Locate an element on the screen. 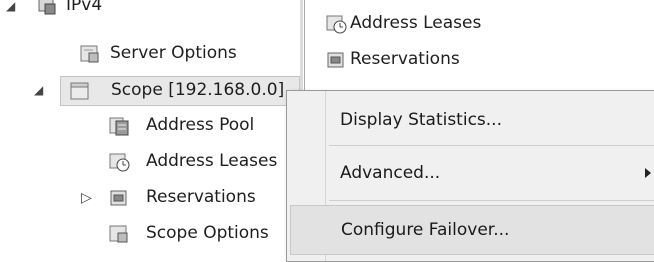 Image resolution: width=654 pixels, height=262 pixels. tree-item-address-pool: Address Pool is located at coordinates (150, 126).